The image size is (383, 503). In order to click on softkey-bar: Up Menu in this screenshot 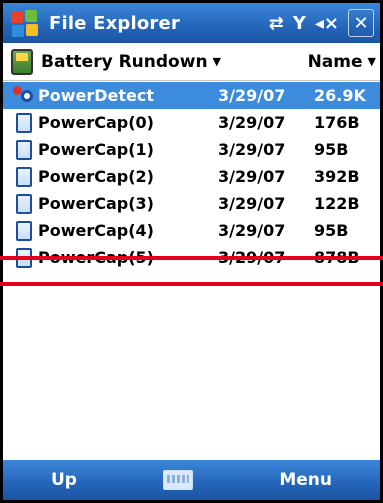, I will do `click(191, 480)`.